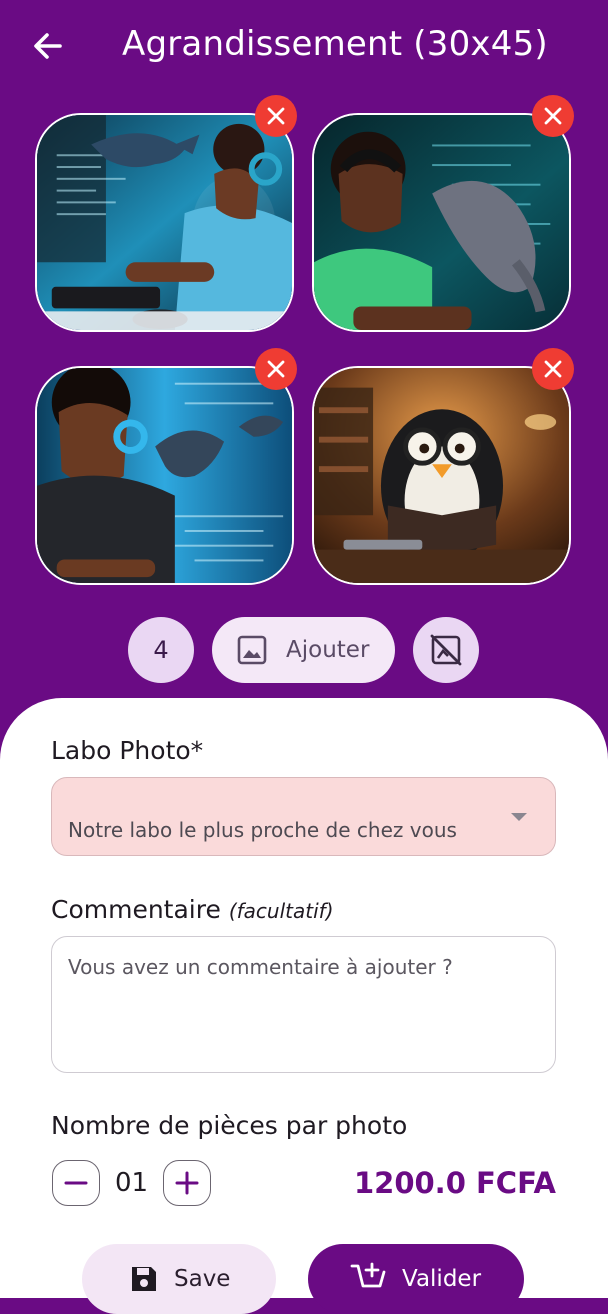 This screenshot has height=1314, width=608. What do you see at coordinates (519, 817) in the screenshot?
I see `chevron-down-icon` at bounding box center [519, 817].